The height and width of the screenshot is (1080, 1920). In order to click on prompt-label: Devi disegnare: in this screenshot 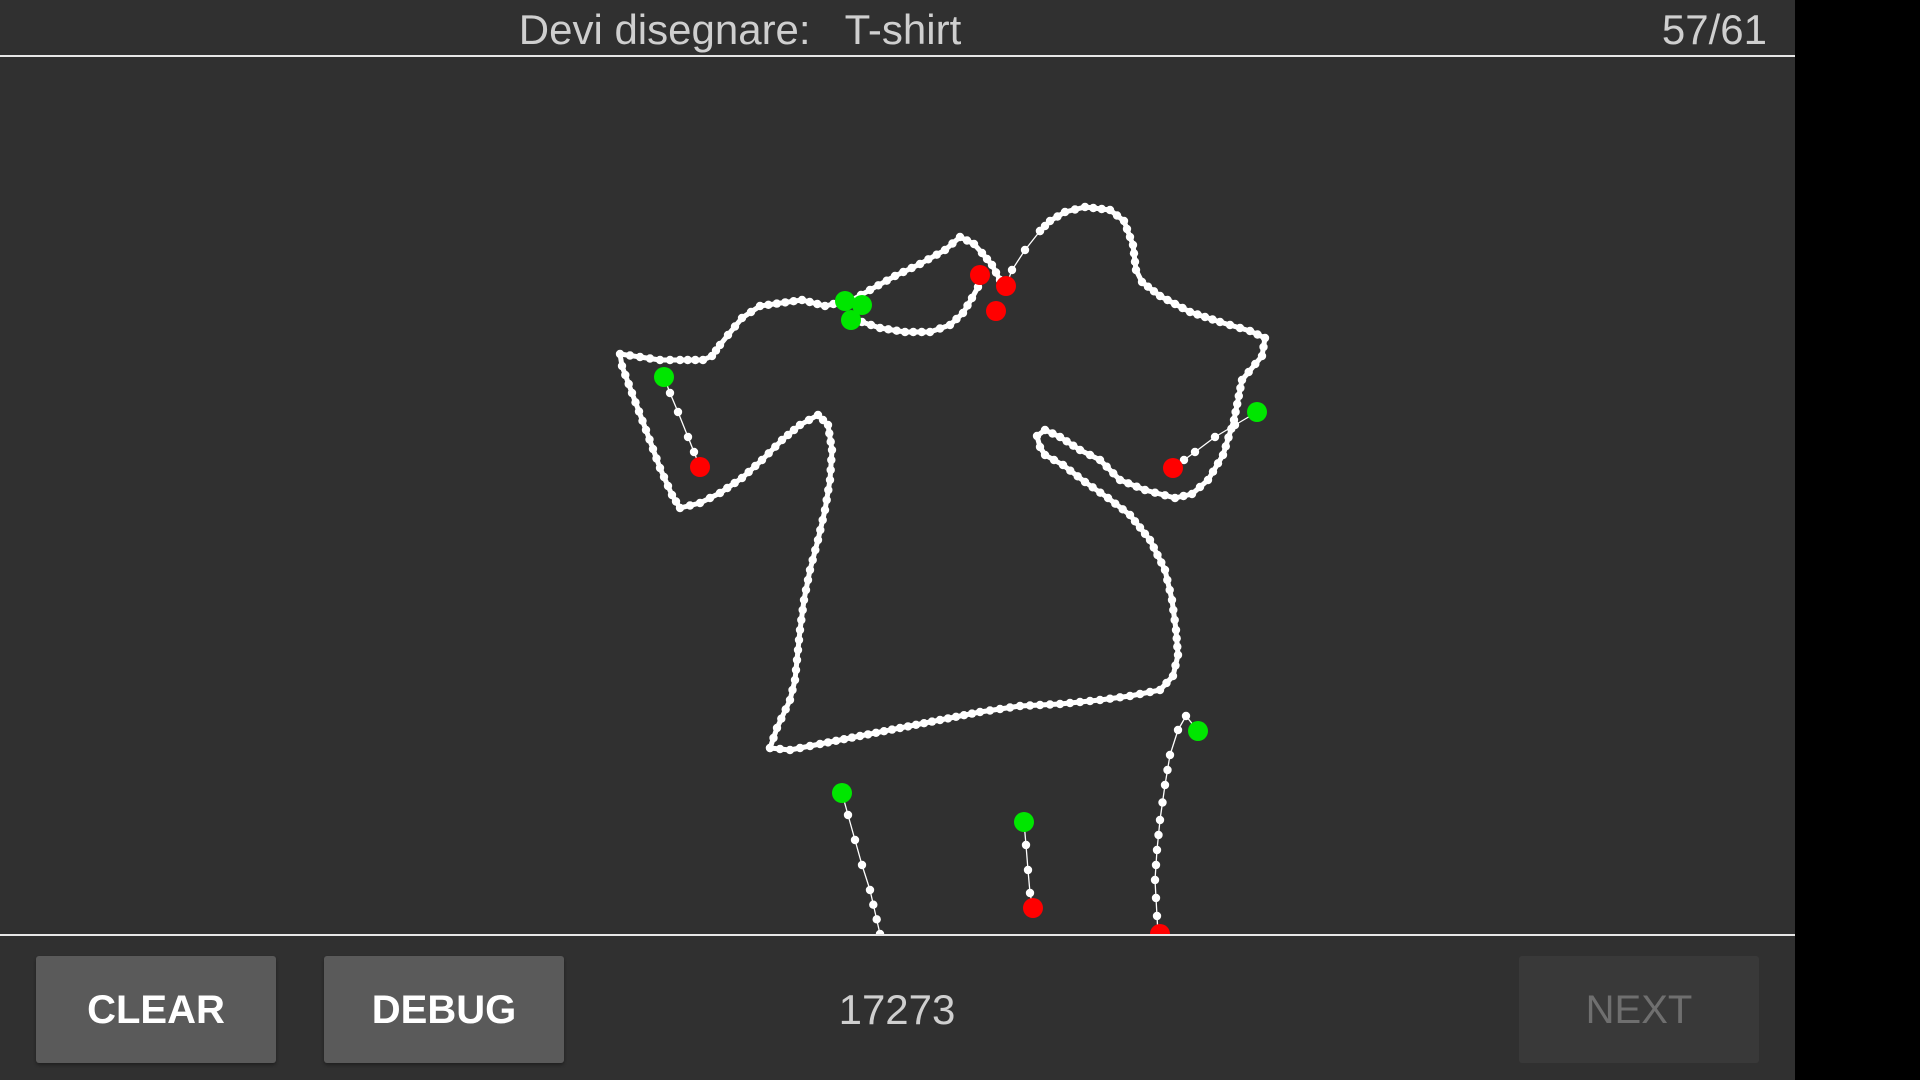, I will do `click(664, 29)`.